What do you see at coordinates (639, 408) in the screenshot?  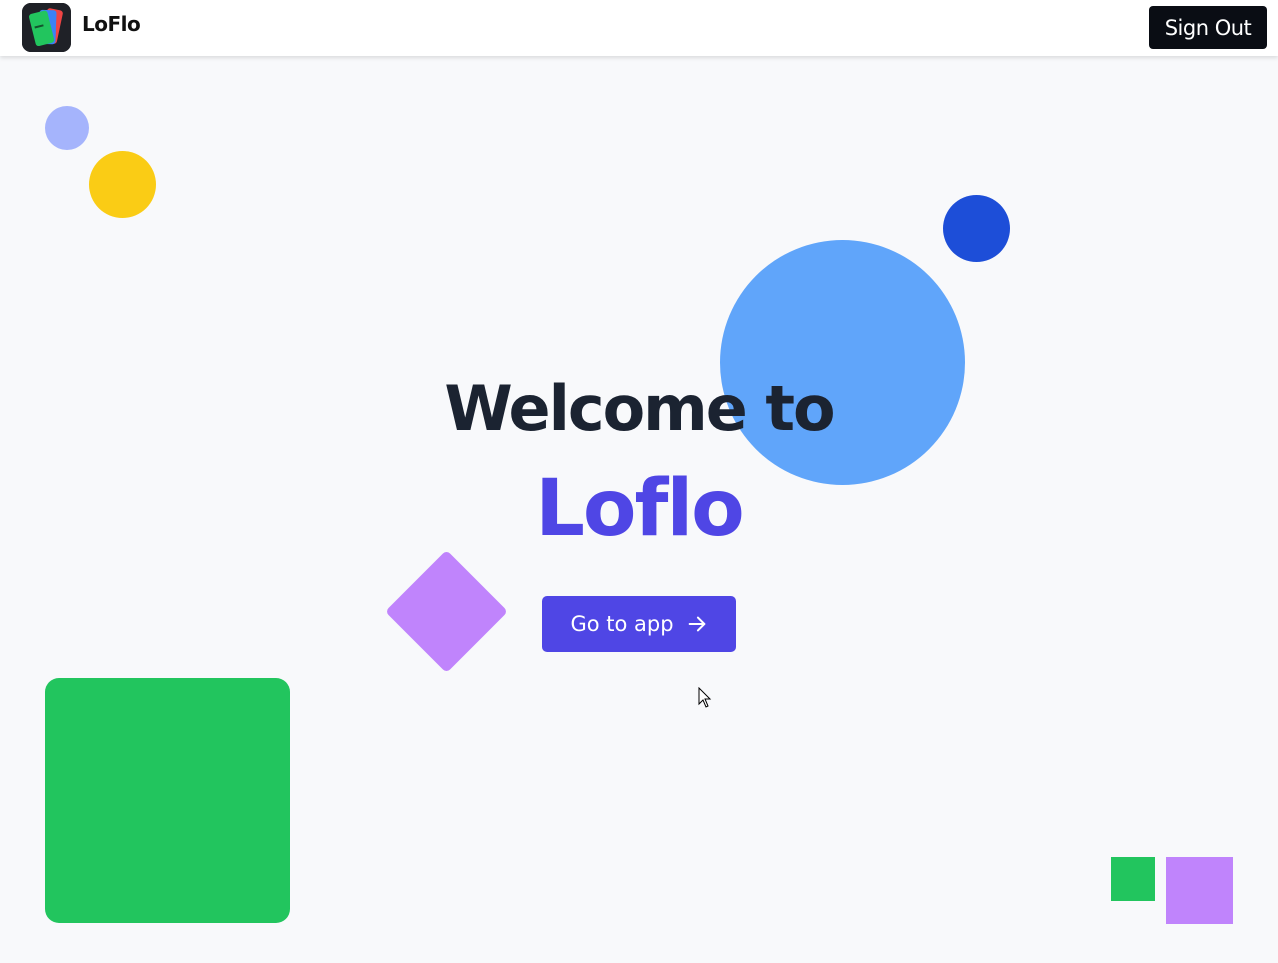 I see `hero-title: Welcome to` at bounding box center [639, 408].